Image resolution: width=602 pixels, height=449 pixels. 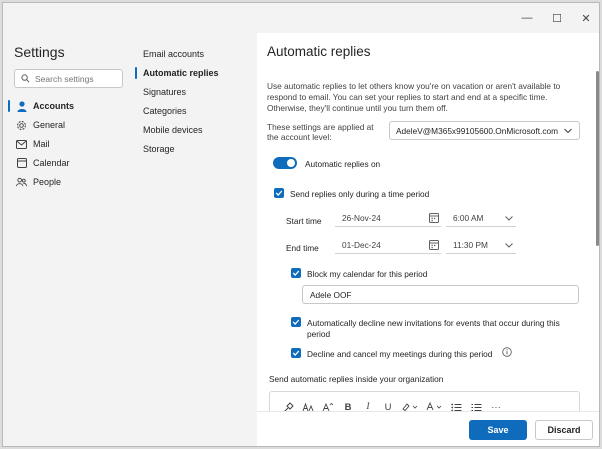 What do you see at coordinates (165, 92) in the screenshot?
I see `subnav-item-label: Signatures` at bounding box center [165, 92].